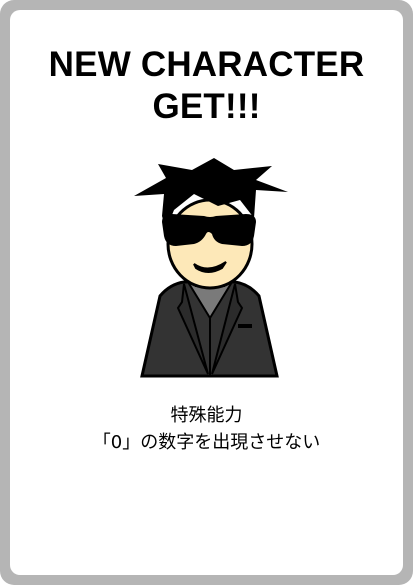 The height and width of the screenshot is (585, 413). I want to click on title-line-2: GET!!!, so click(206, 106).